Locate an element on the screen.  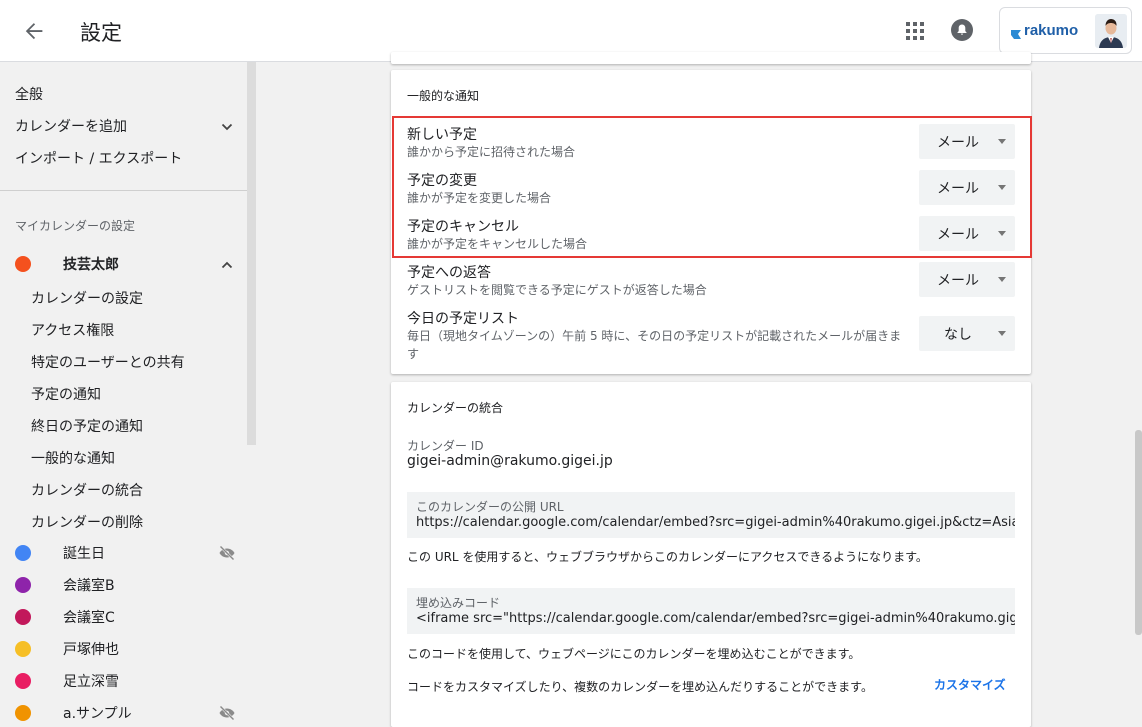
customize-link: カスタマイズ is located at coordinates (970, 684).